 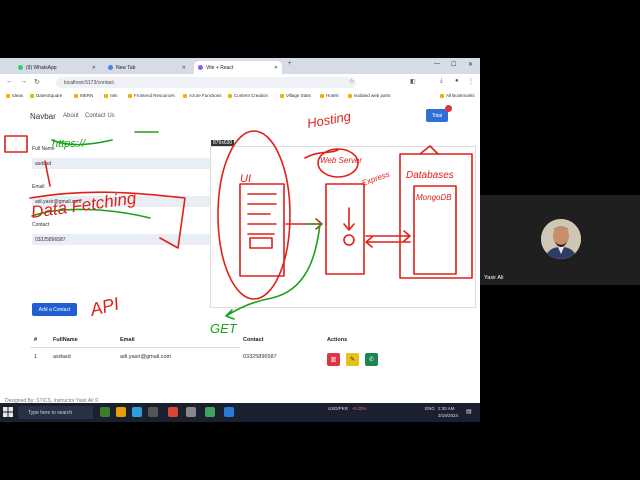 What do you see at coordinates (430, 175) in the screenshot?
I see `annotation-databases: Databases` at bounding box center [430, 175].